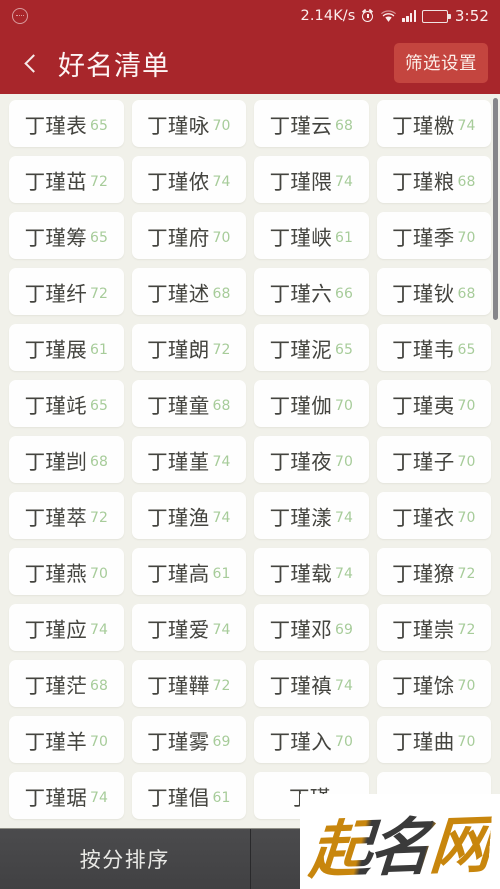 The width and height of the screenshot is (500, 889). What do you see at coordinates (178, 349) in the screenshot?
I see `name-card-label: 丁瑾朗` at bounding box center [178, 349].